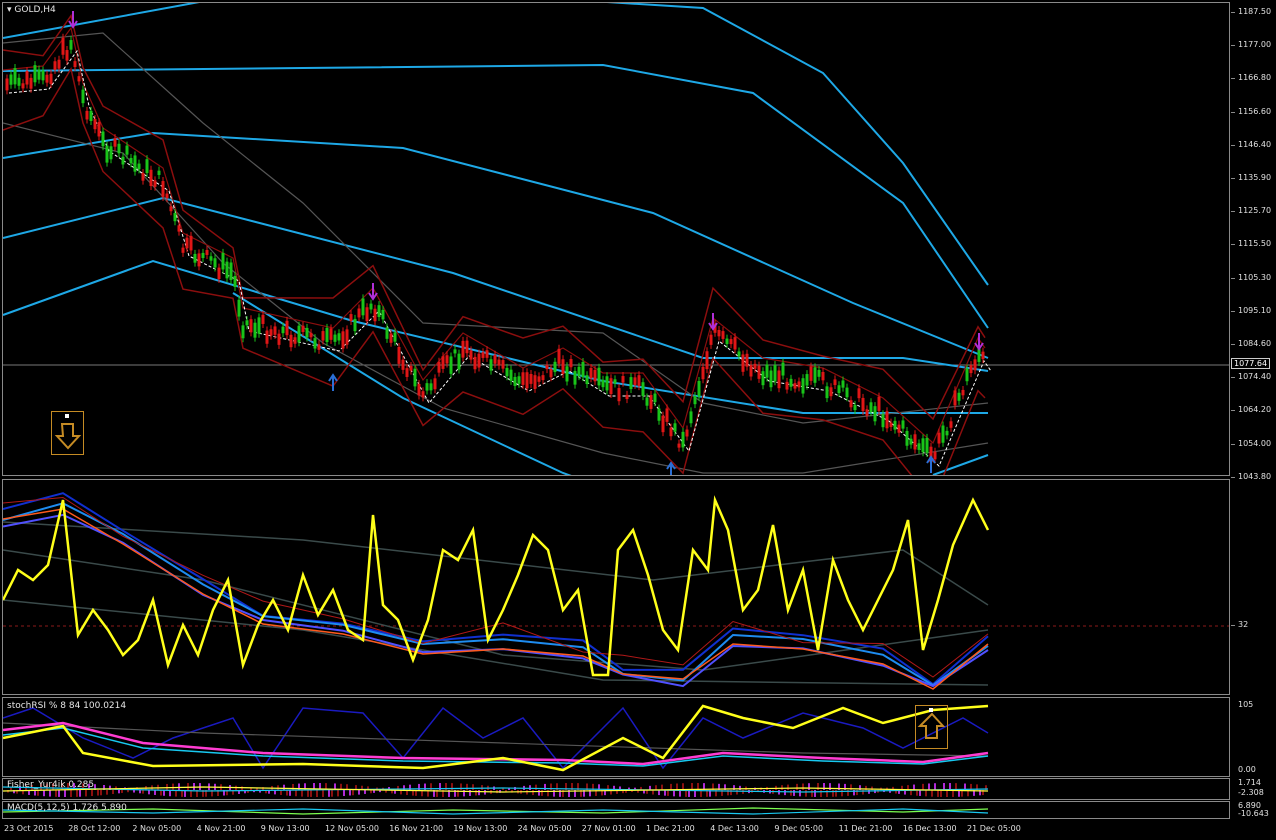 This screenshot has width=1276, height=840. What do you see at coordinates (1255, 277) in the screenshot?
I see `price-tick: 1105.30` at bounding box center [1255, 277].